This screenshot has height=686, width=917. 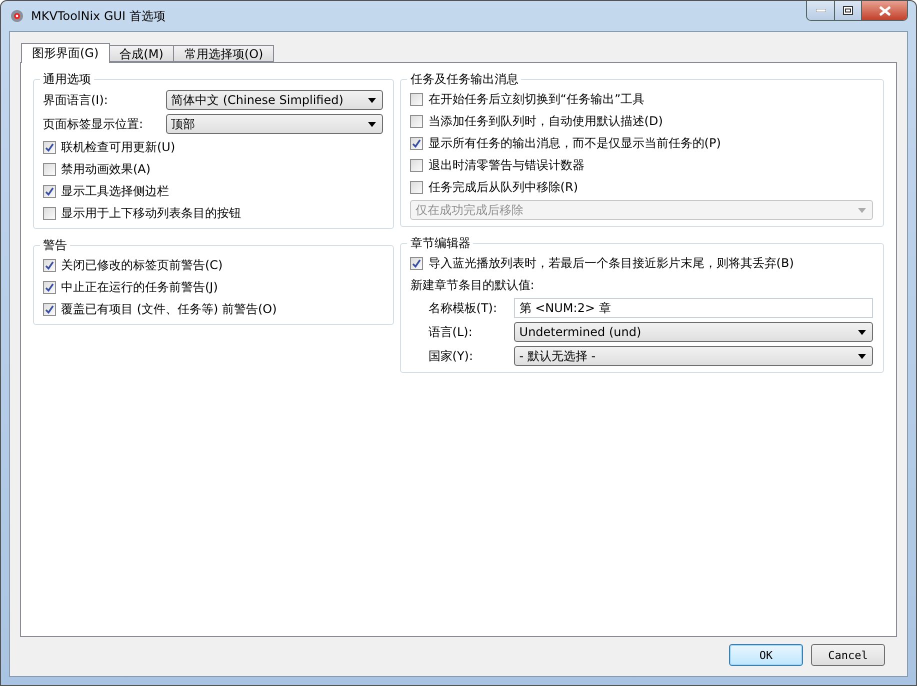 I want to click on tab: 合成(M), so click(x=141, y=53).